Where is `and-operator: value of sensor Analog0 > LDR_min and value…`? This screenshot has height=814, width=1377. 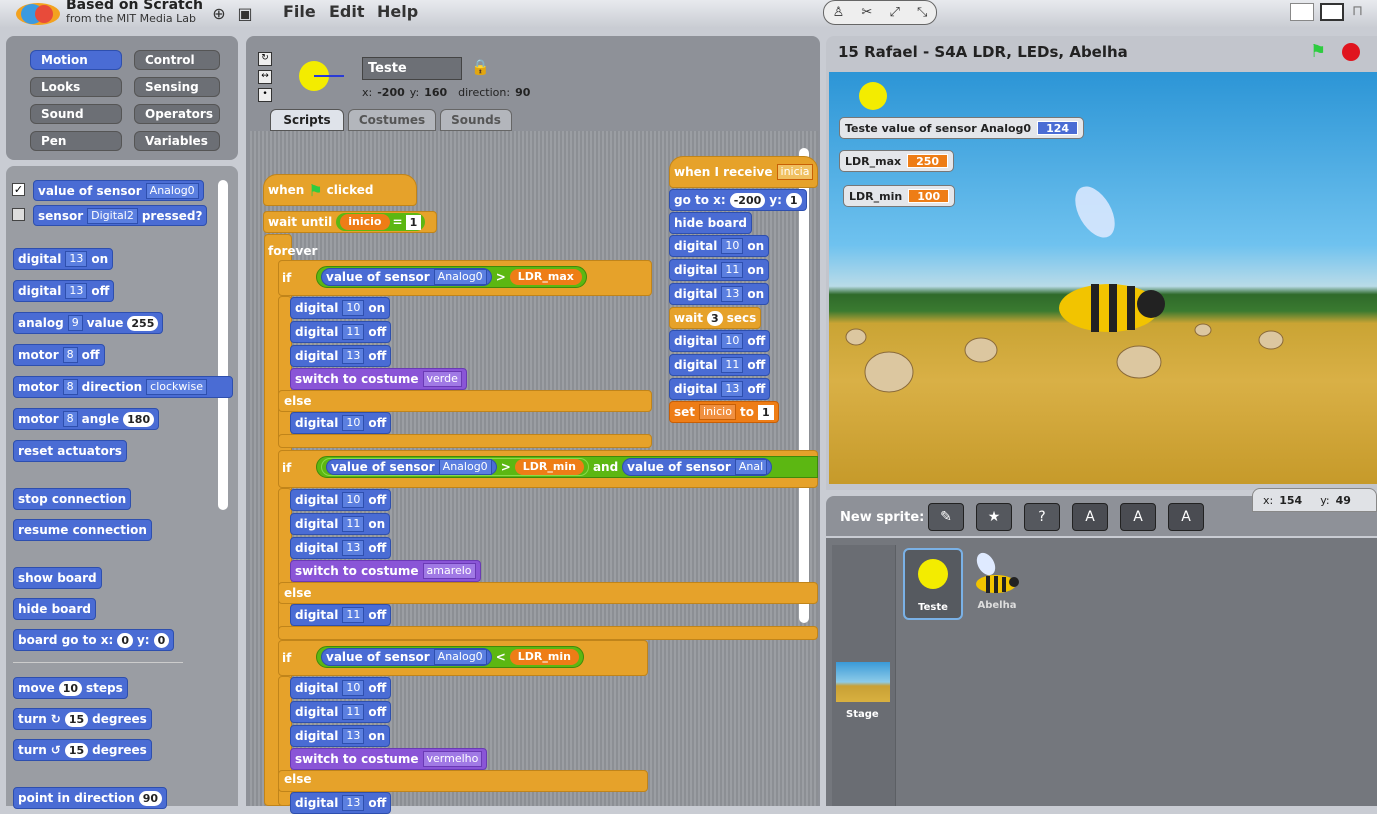
and-operator: value of sensor Analog0 > LDR_min and value… is located at coordinates (567, 467).